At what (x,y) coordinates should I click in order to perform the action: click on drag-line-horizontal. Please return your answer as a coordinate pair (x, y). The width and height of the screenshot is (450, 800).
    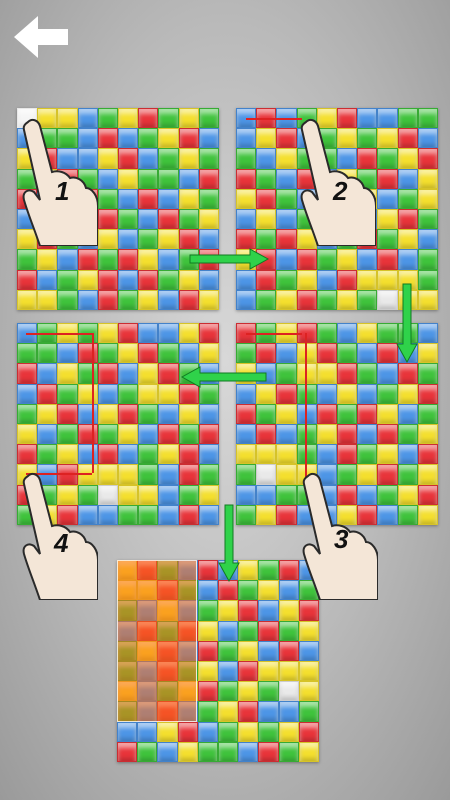
    Looking at the image, I should click on (274, 119).